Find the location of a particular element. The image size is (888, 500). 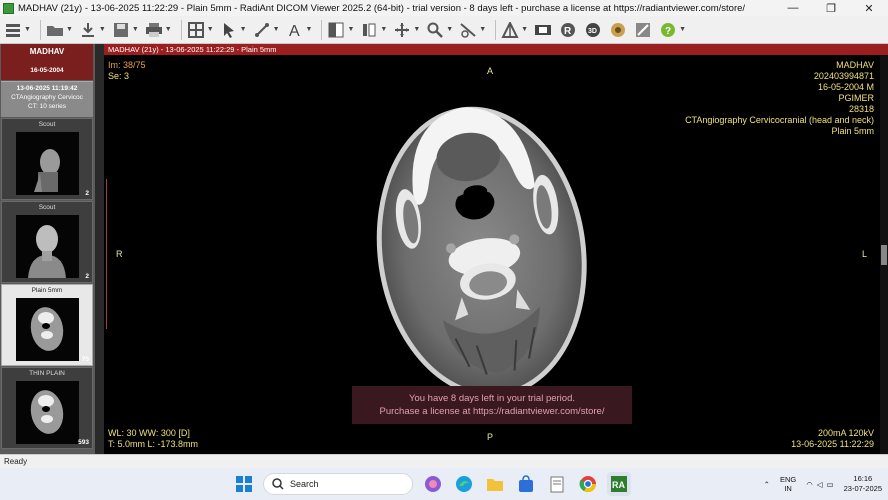

battery-icon: ▭ is located at coordinates (830, 484).